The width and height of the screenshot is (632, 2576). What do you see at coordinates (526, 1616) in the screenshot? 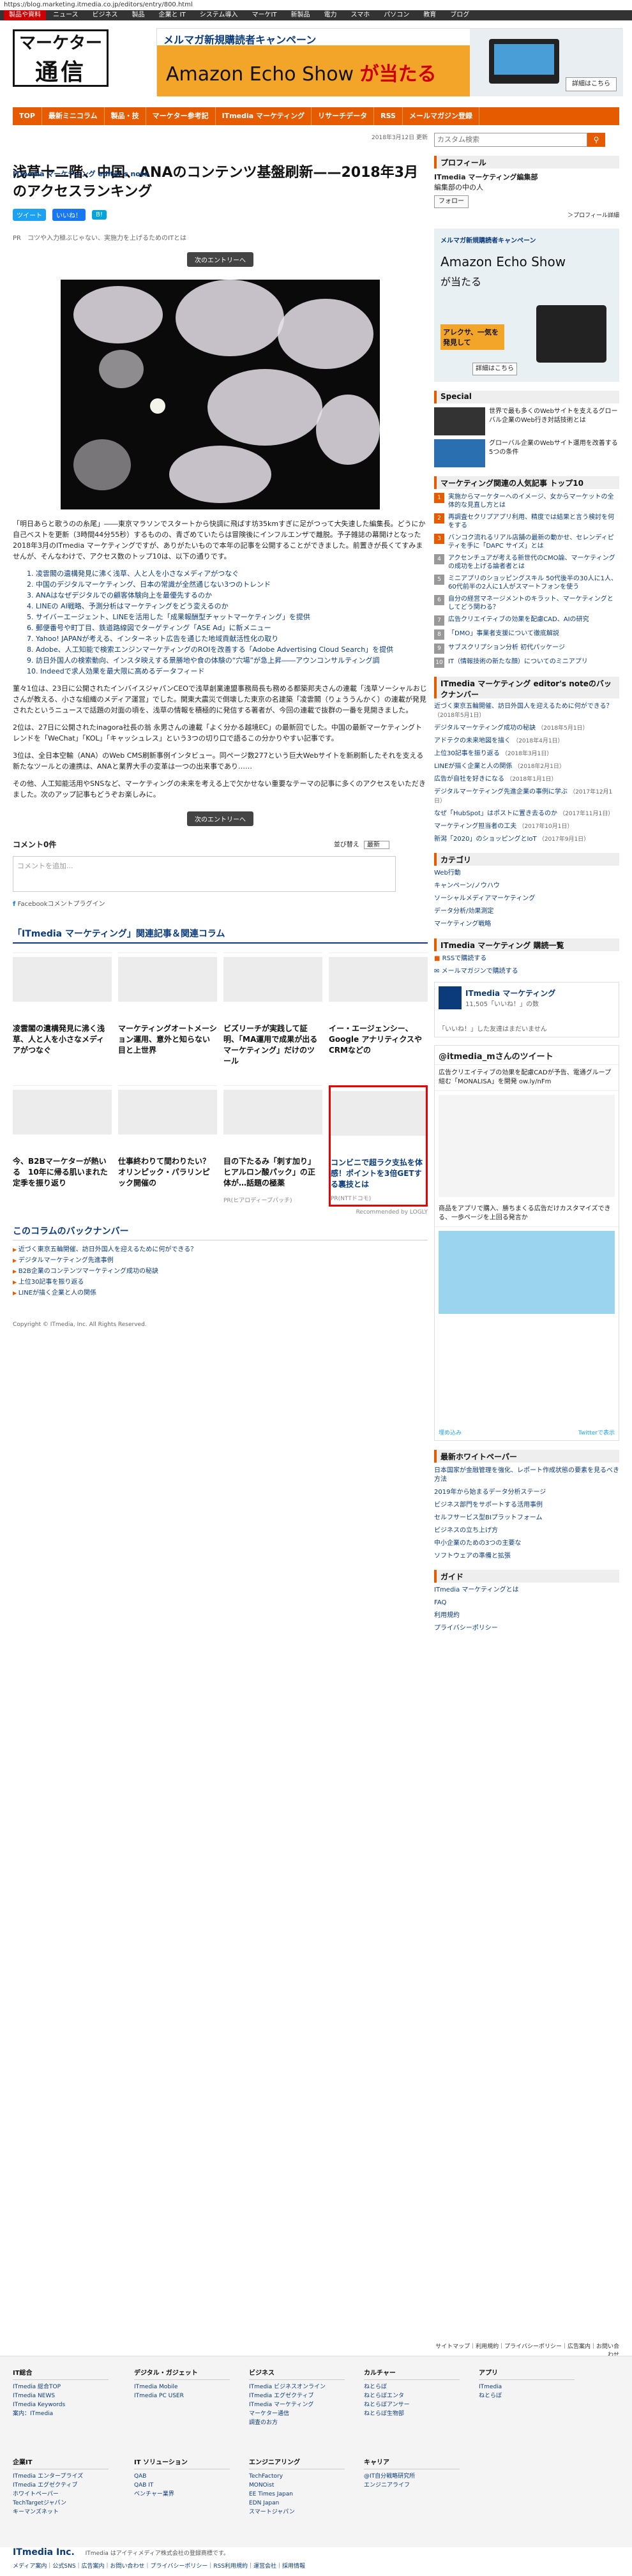
I see `guide-item: 利用規約` at bounding box center [526, 1616].